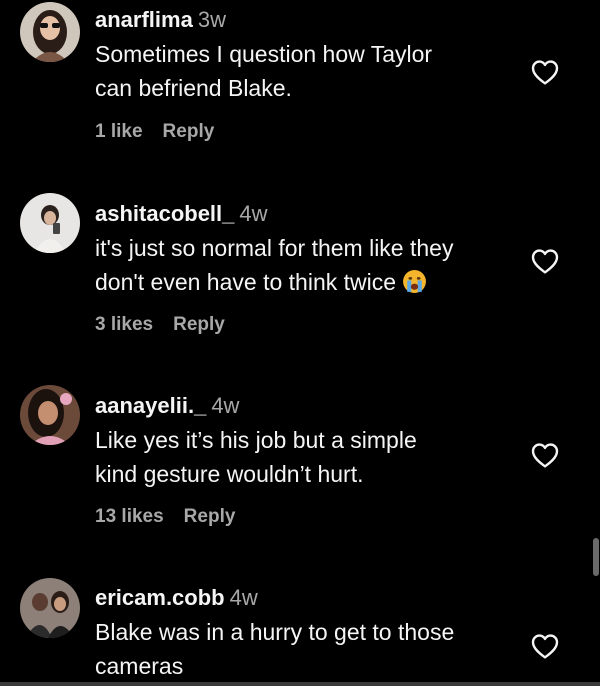 This screenshot has width=600, height=686. What do you see at coordinates (310, 598) in the screenshot?
I see `comment-meta: ericam.cobb 4w` at bounding box center [310, 598].